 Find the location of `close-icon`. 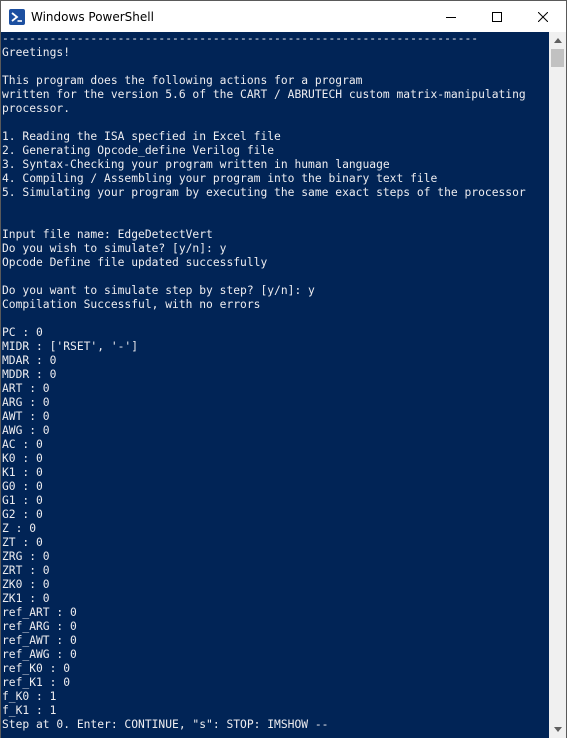

close-icon is located at coordinates (543, 16).